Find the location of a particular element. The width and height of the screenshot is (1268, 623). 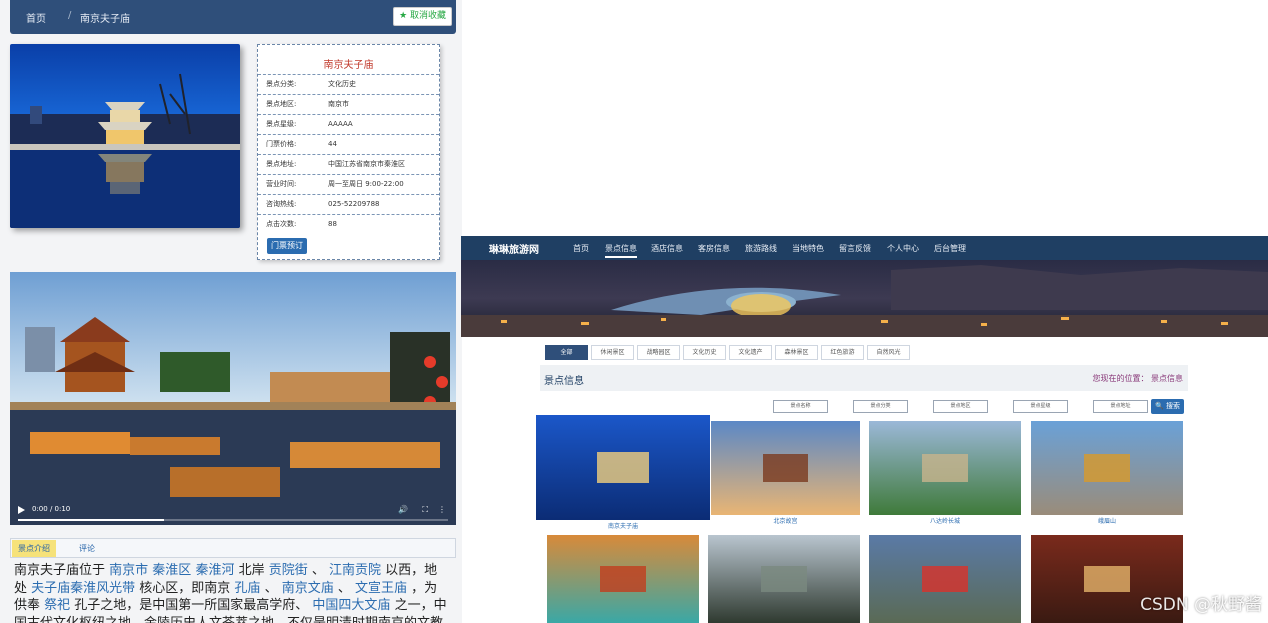

filter-button: 文化历史 is located at coordinates (704, 352).